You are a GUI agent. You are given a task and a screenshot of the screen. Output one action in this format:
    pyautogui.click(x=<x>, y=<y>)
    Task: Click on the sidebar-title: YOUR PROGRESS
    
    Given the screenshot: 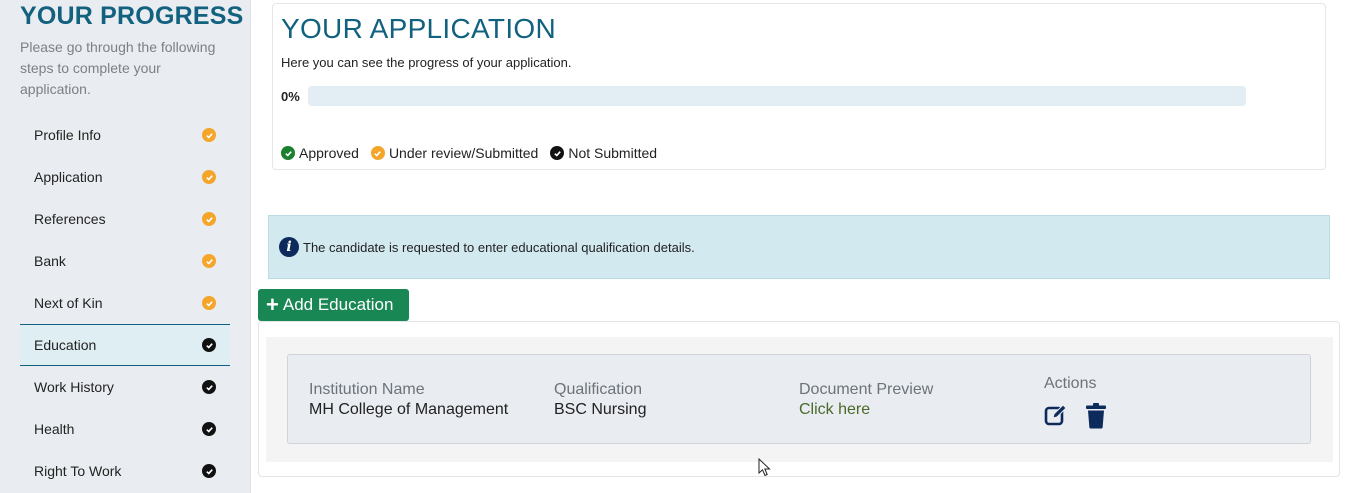 What is the action you would take?
    pyautogui.click(x=132, y=16)
    